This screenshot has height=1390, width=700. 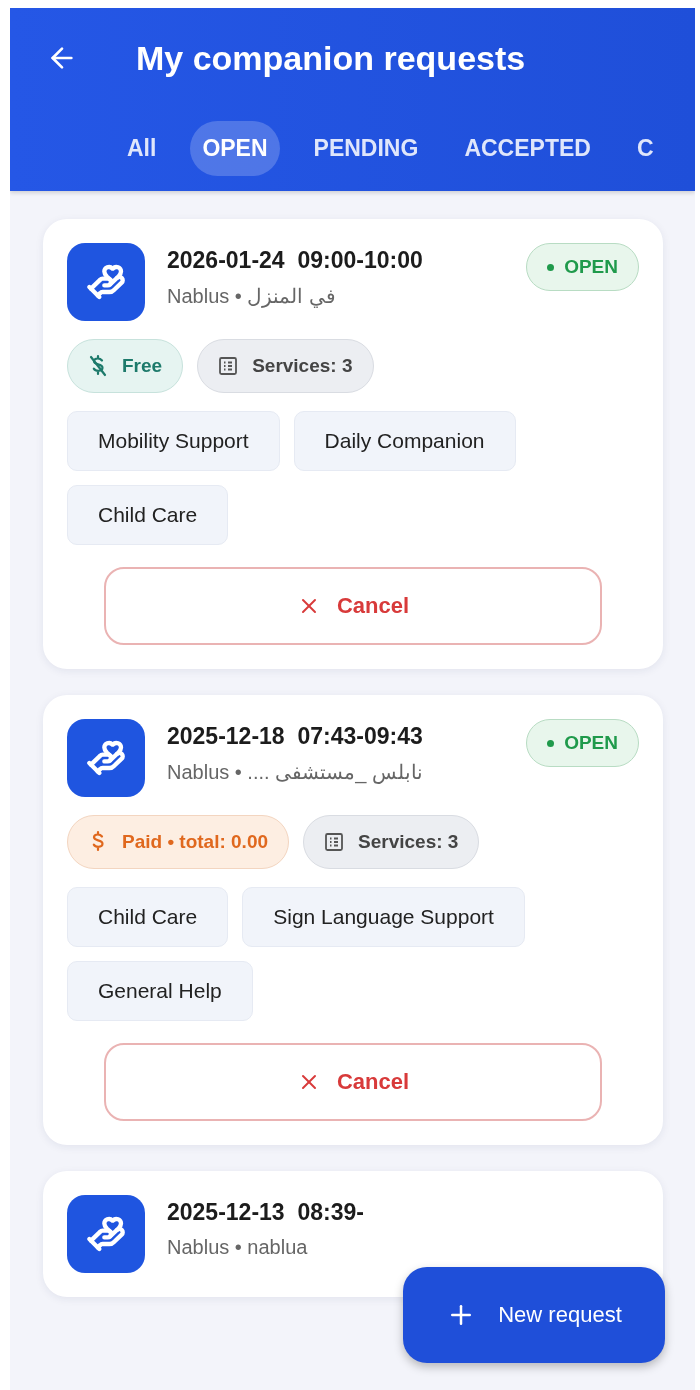 What do you see at coordinates (178, 842) in the screenshot?
I see `fee-chip: Paid • total: 0.00` at bounding box center [178, 842].